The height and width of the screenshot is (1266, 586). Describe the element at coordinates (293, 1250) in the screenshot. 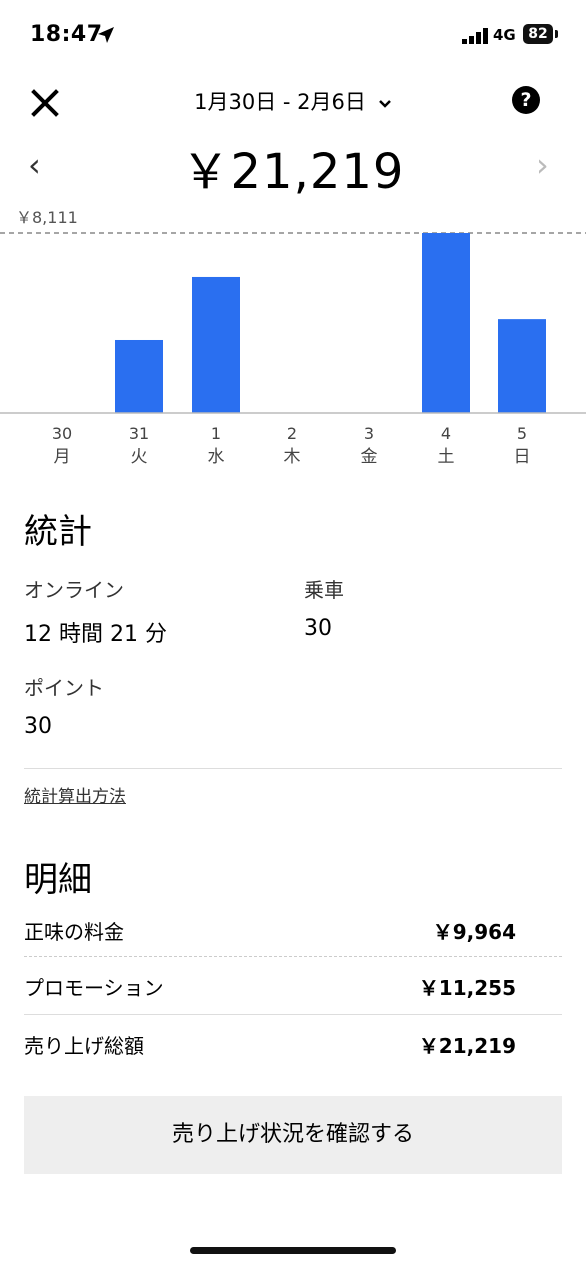

I see `home-indicator` at that location.